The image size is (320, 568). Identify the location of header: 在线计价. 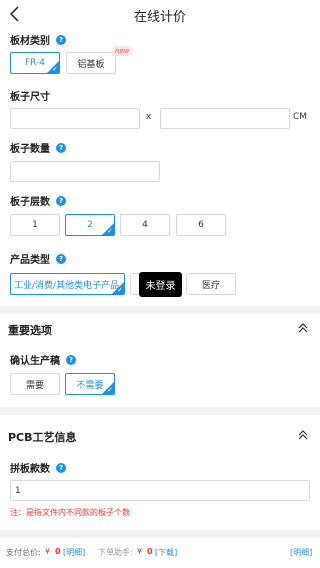
(160, 14).